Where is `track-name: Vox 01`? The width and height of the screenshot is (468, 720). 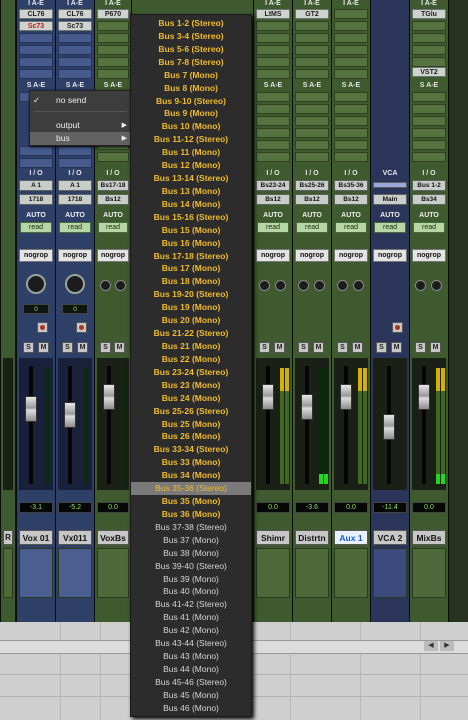
track-name: Vox 01 is located at coordinates (36, 537).